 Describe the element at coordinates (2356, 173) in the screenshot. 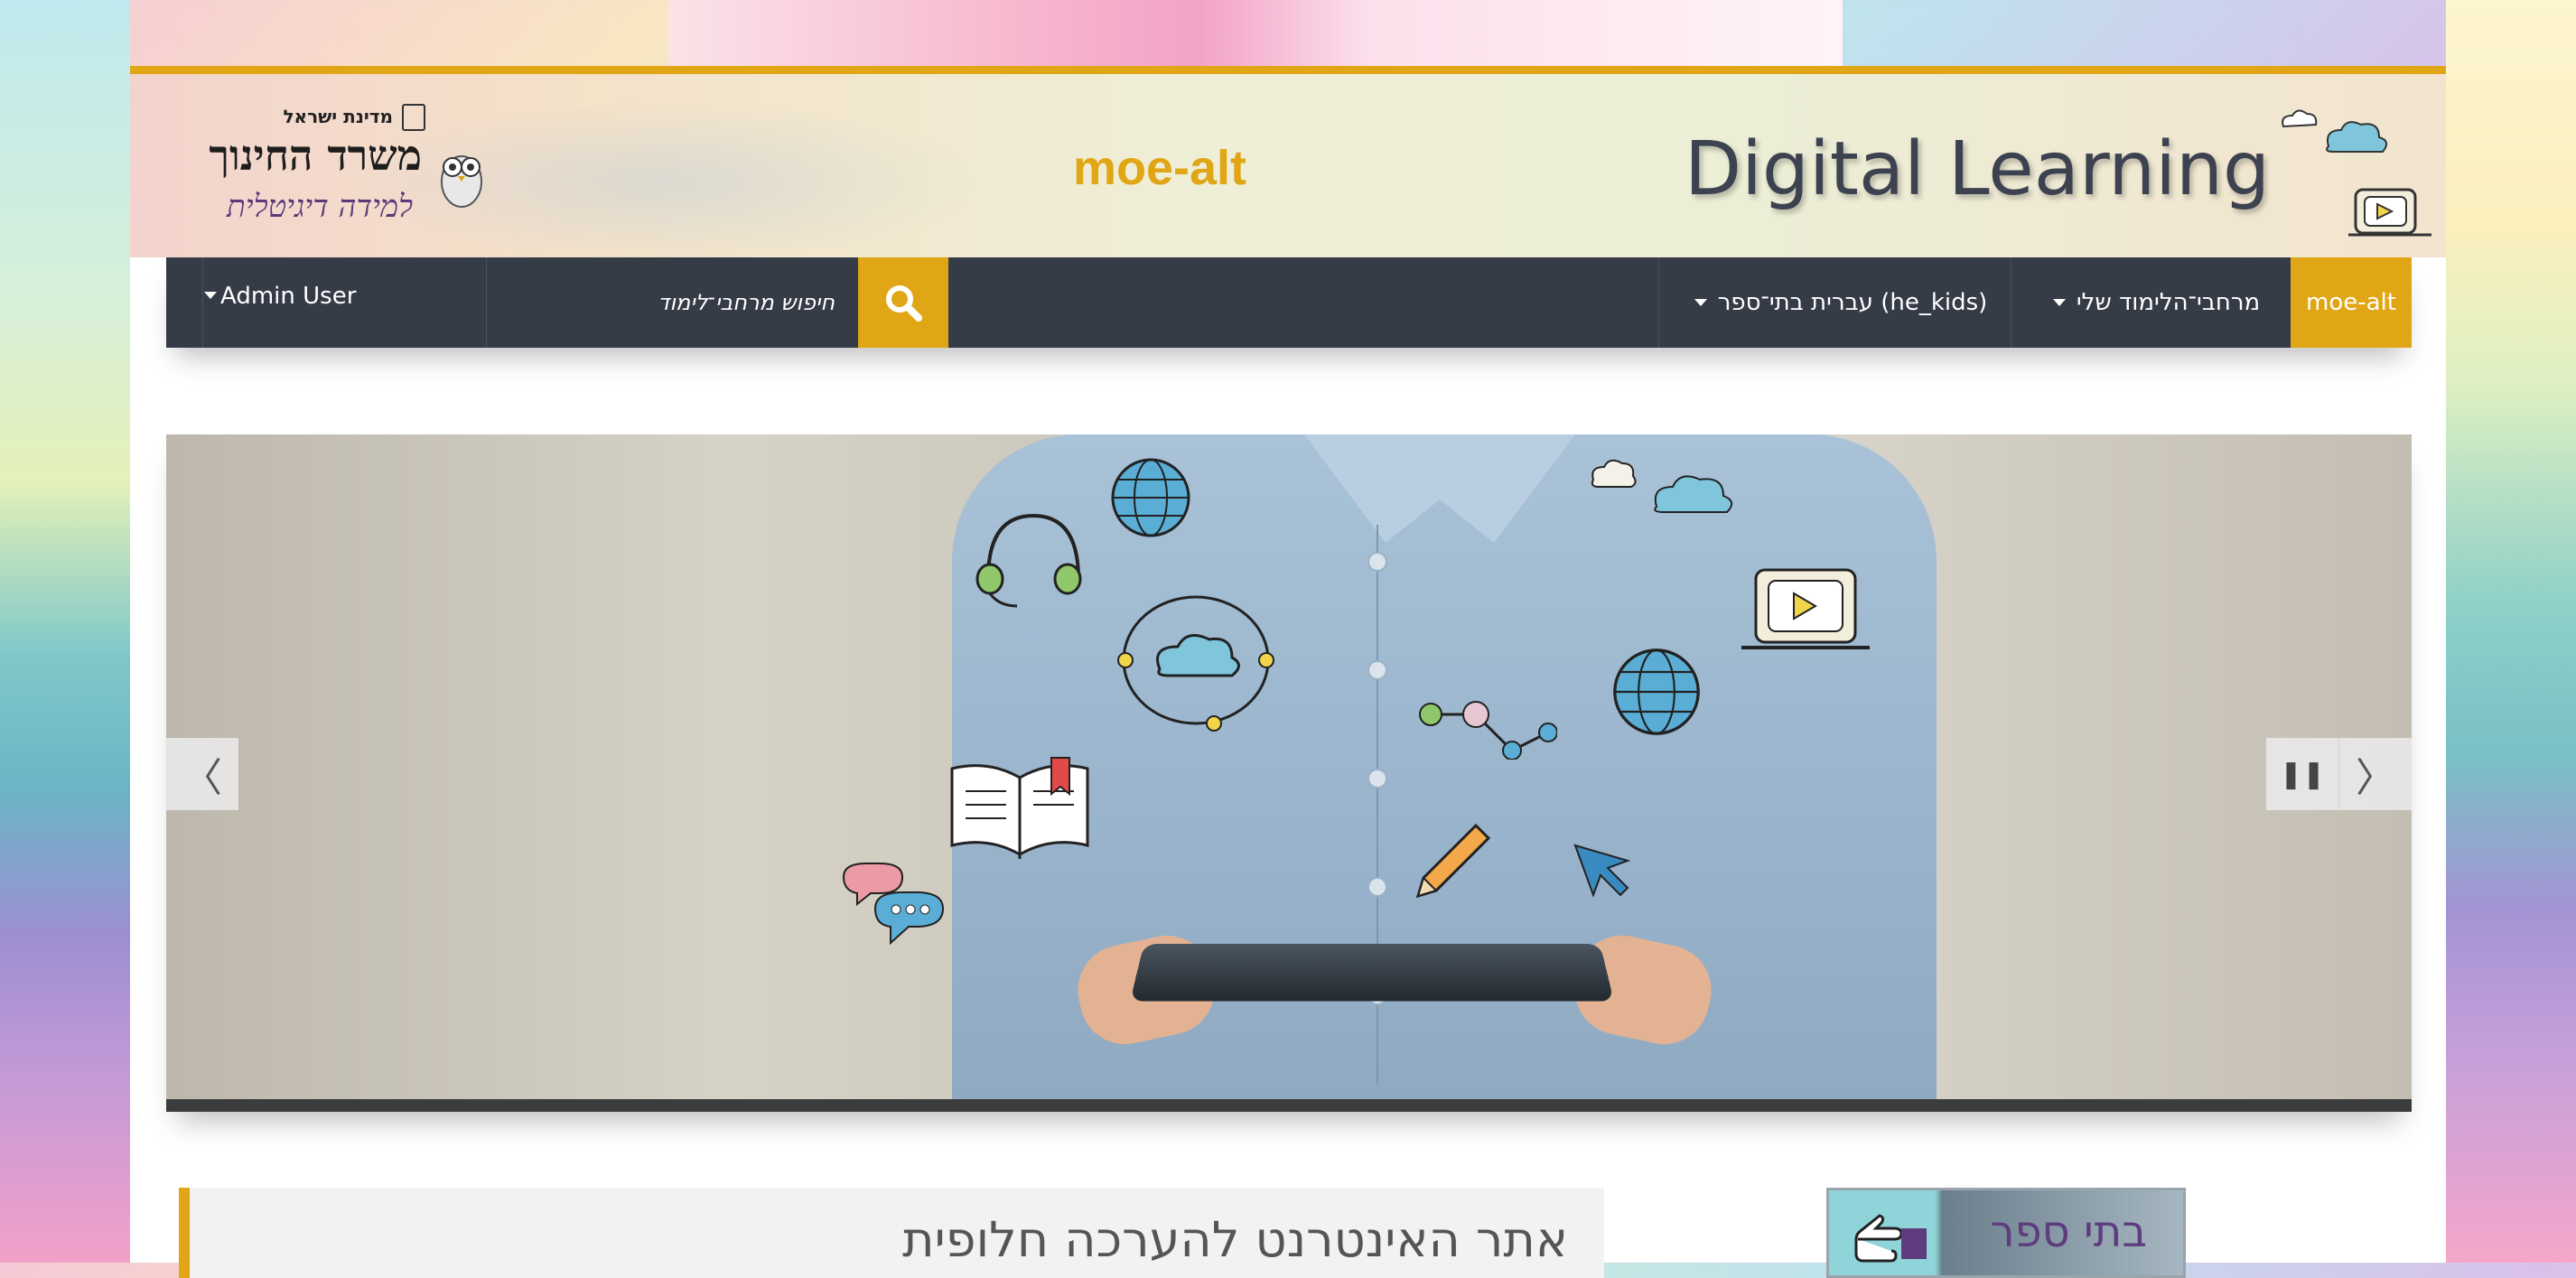

I see `cloud-laptop-illustration-icon` at that location.